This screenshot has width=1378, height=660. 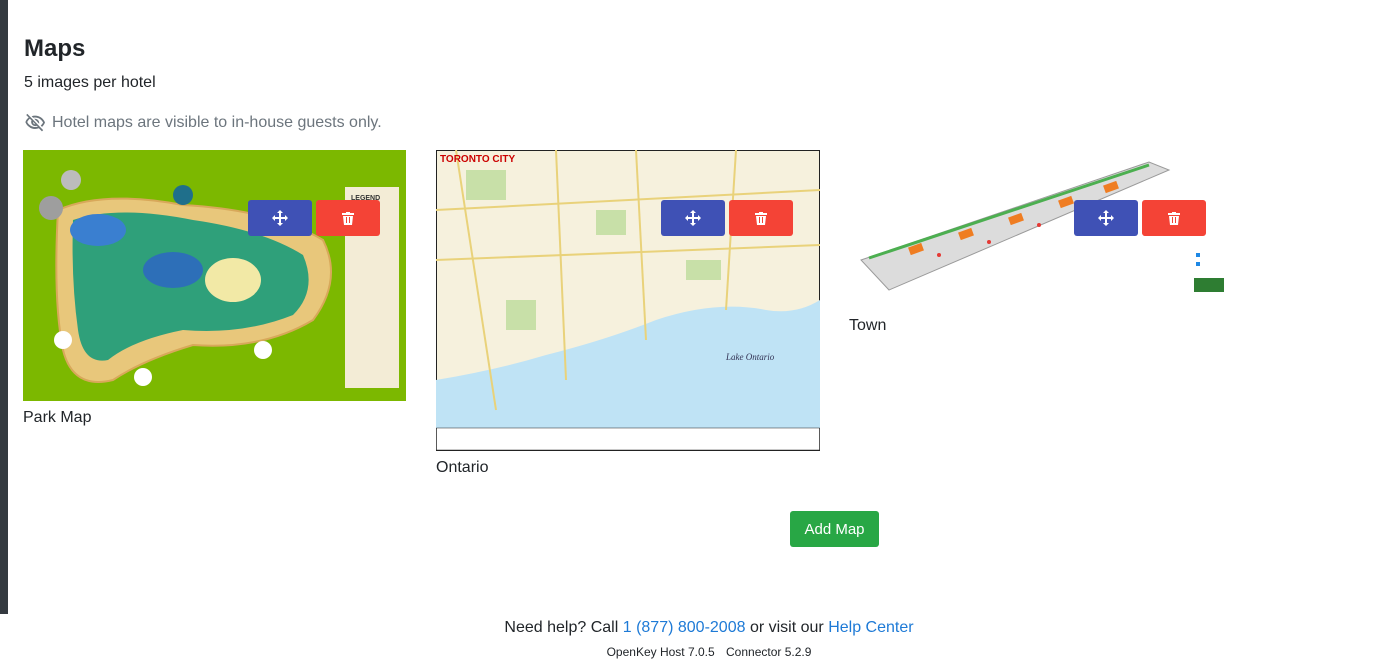 I want to click on visit-text: or visit our, so click(x=786, y=627).